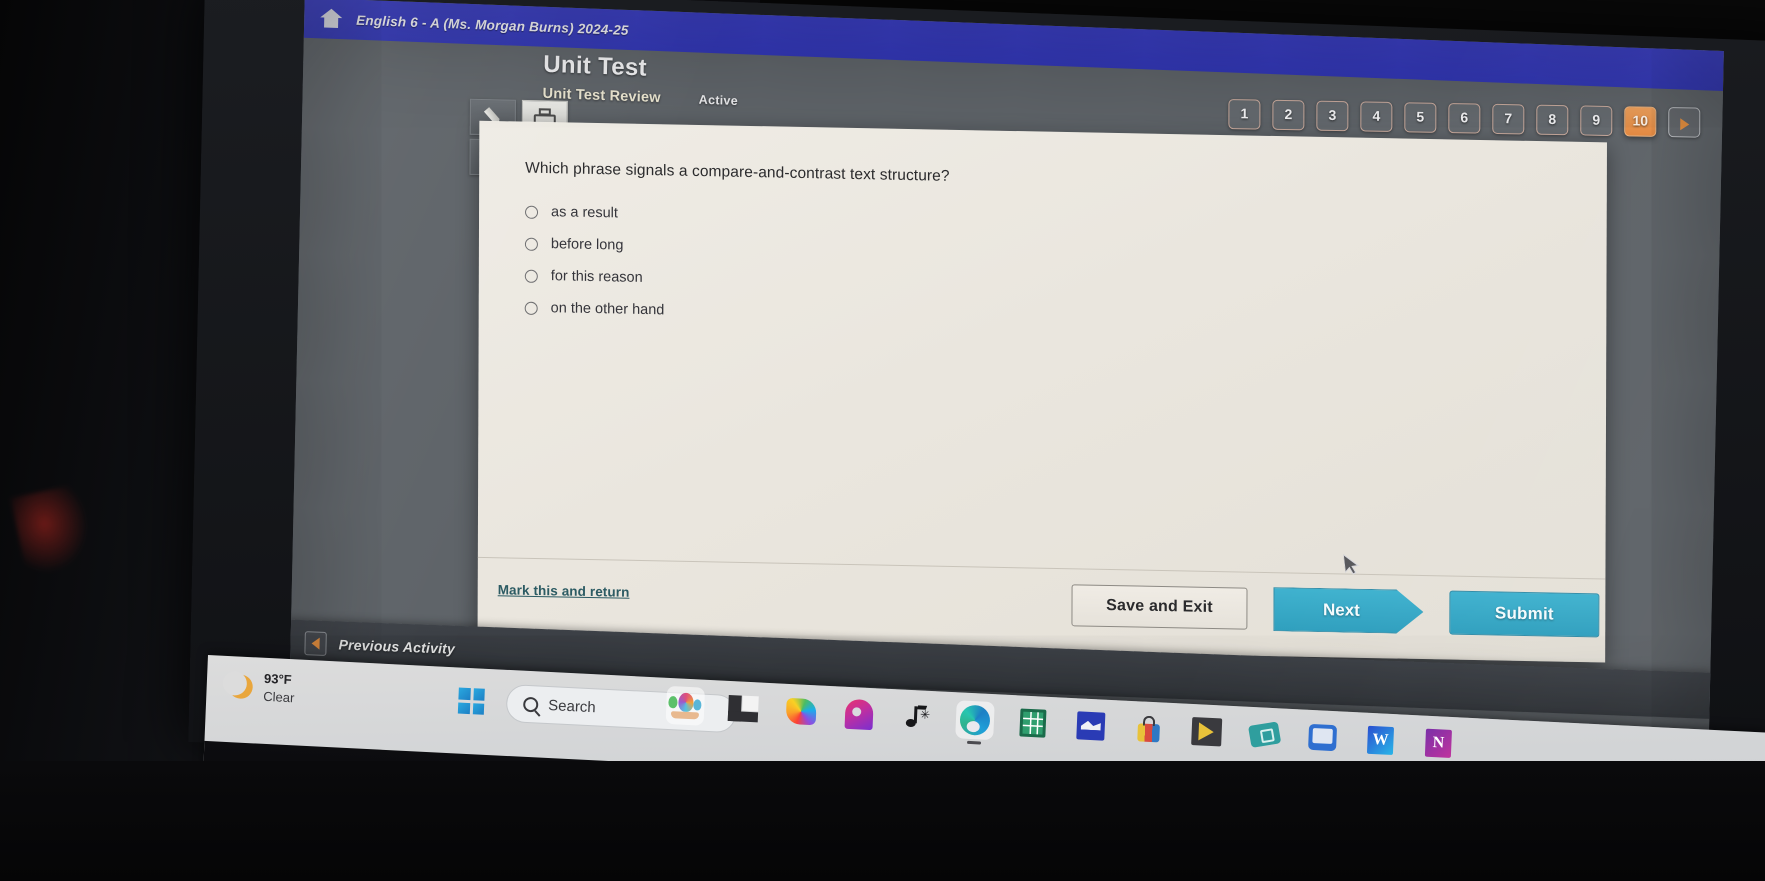 The image size is (1765, 881). What do you see at coordinates (595, 66) in the screenshot?
I see `page-title: Unit Test` at bounding box center [595, 66].